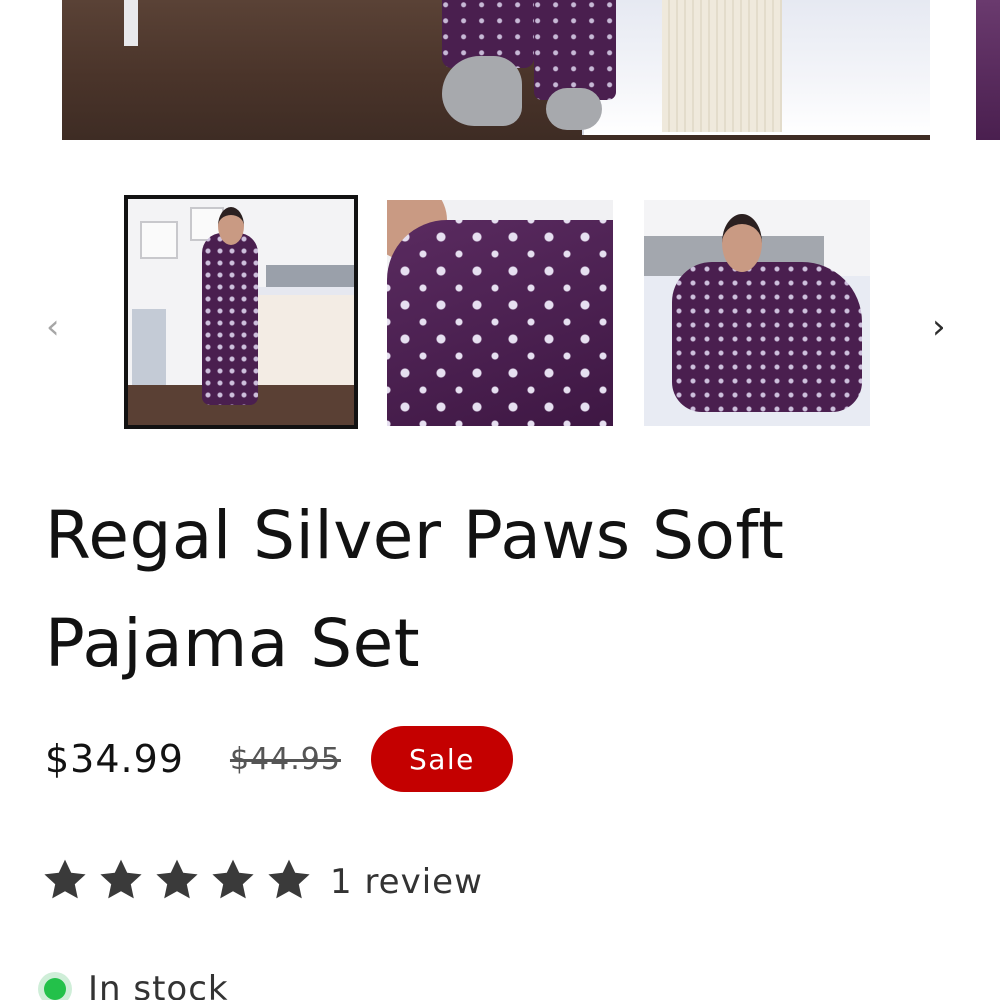  Describe the element at coordinates (939, 327) in the screenshot. I see `chevron-right-icon: ›` at that location.